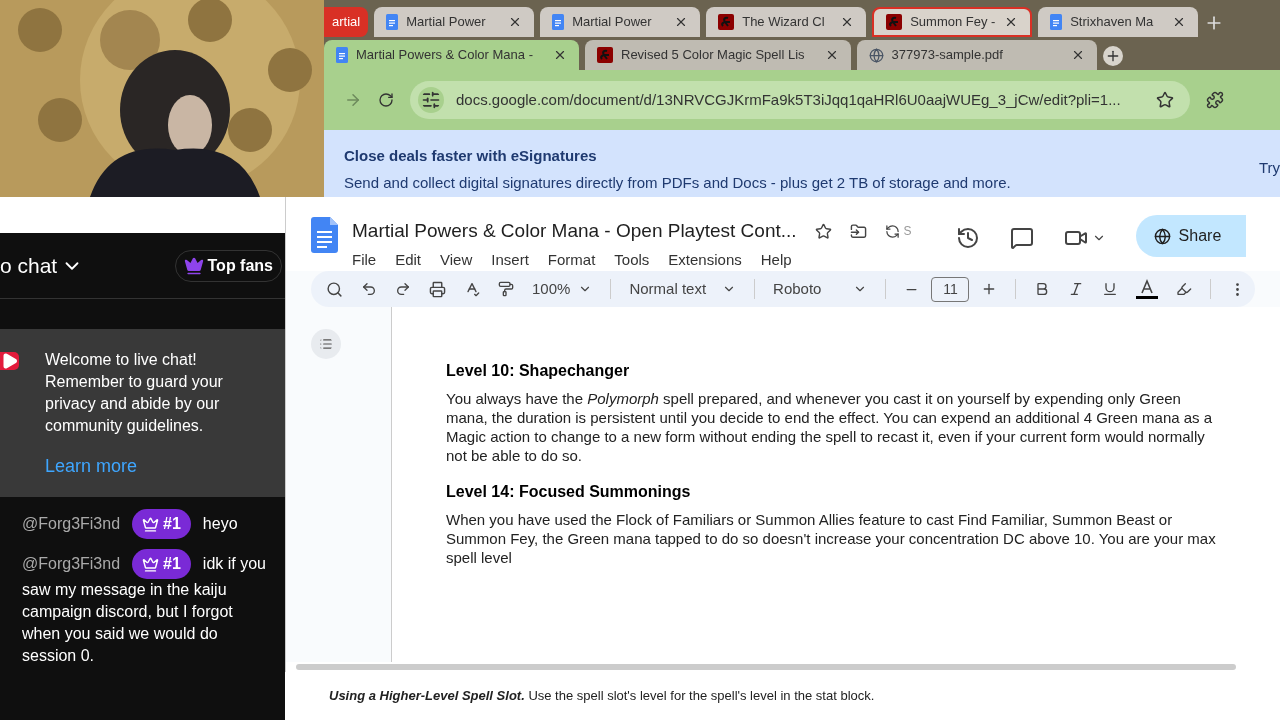  I want to click on site-settings-icon, so click(431, 100).